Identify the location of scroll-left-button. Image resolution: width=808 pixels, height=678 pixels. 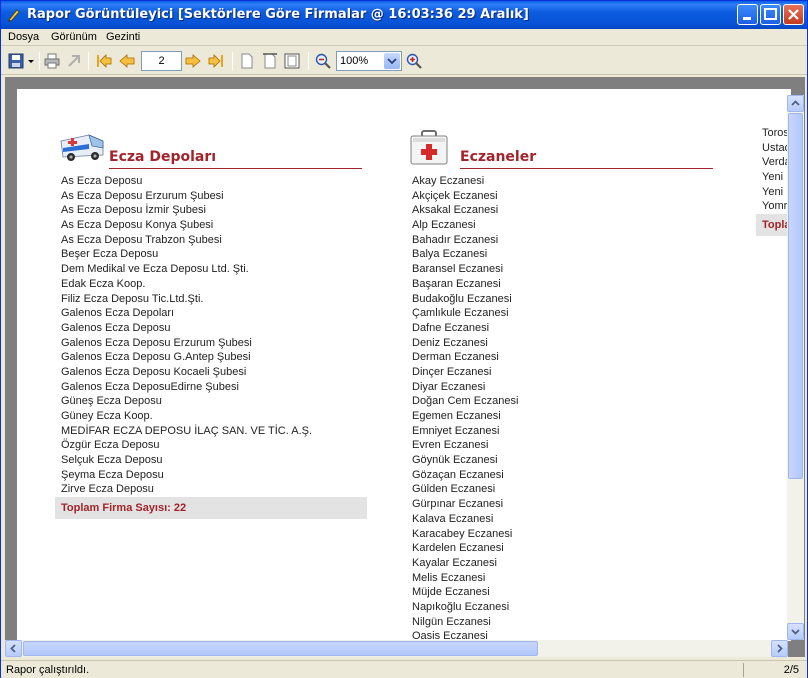
(13, 648).